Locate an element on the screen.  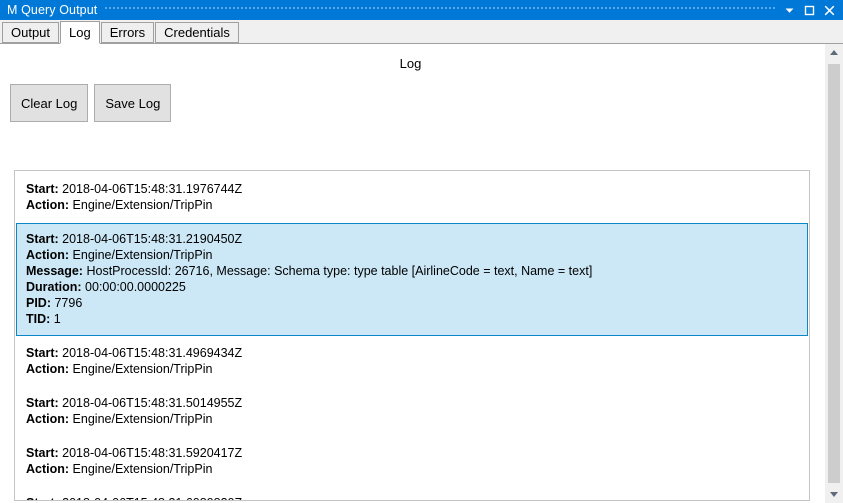
log-field-value: 2018-04-06T15:48:31.4969434Z is located at coordinates (152, 353).